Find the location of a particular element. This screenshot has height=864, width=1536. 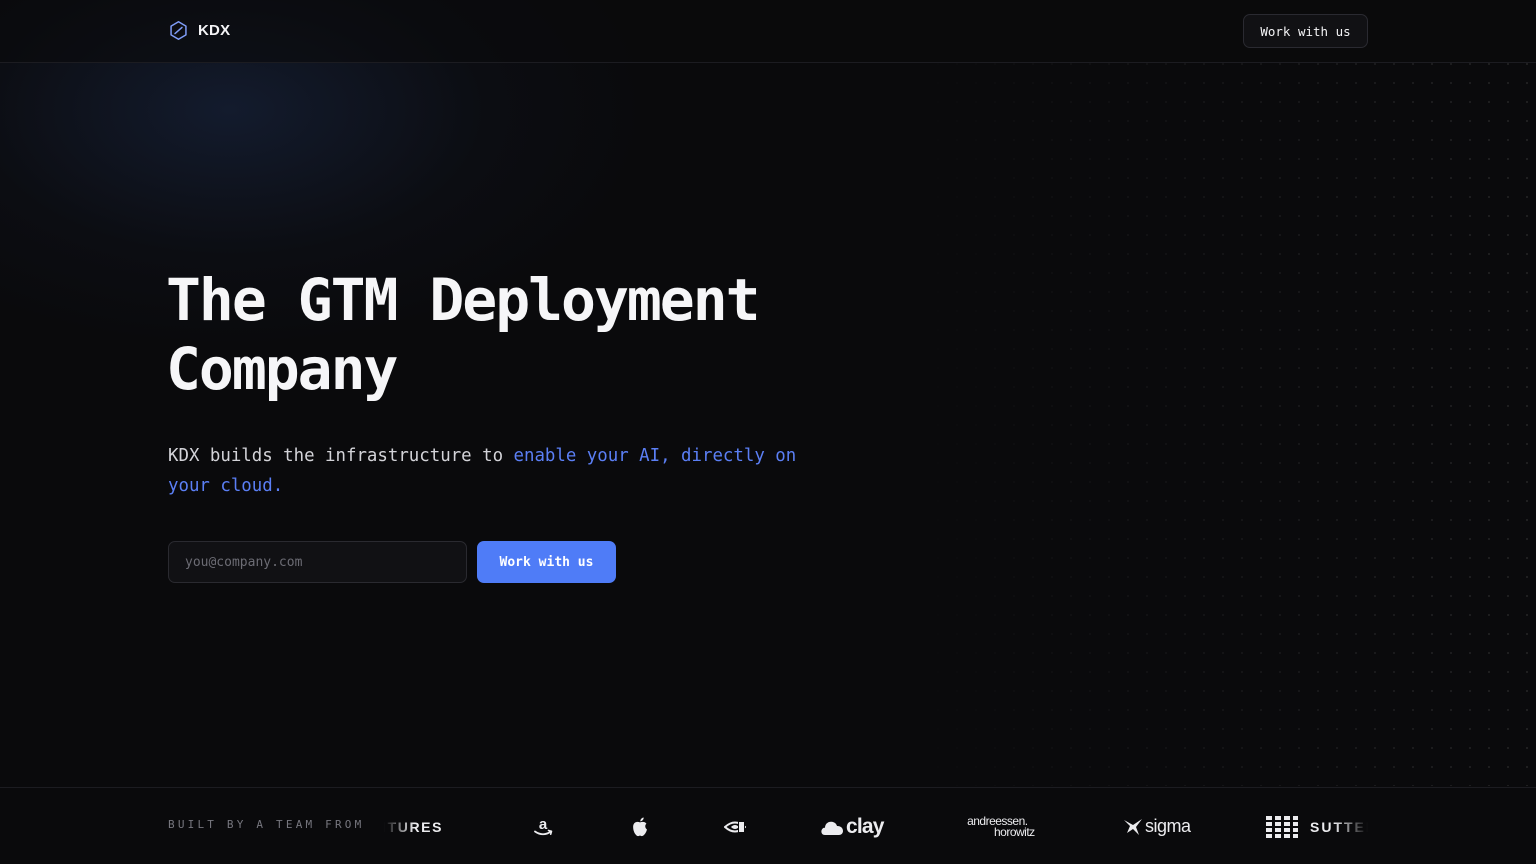

email-input is located at coordinates (317, 562).